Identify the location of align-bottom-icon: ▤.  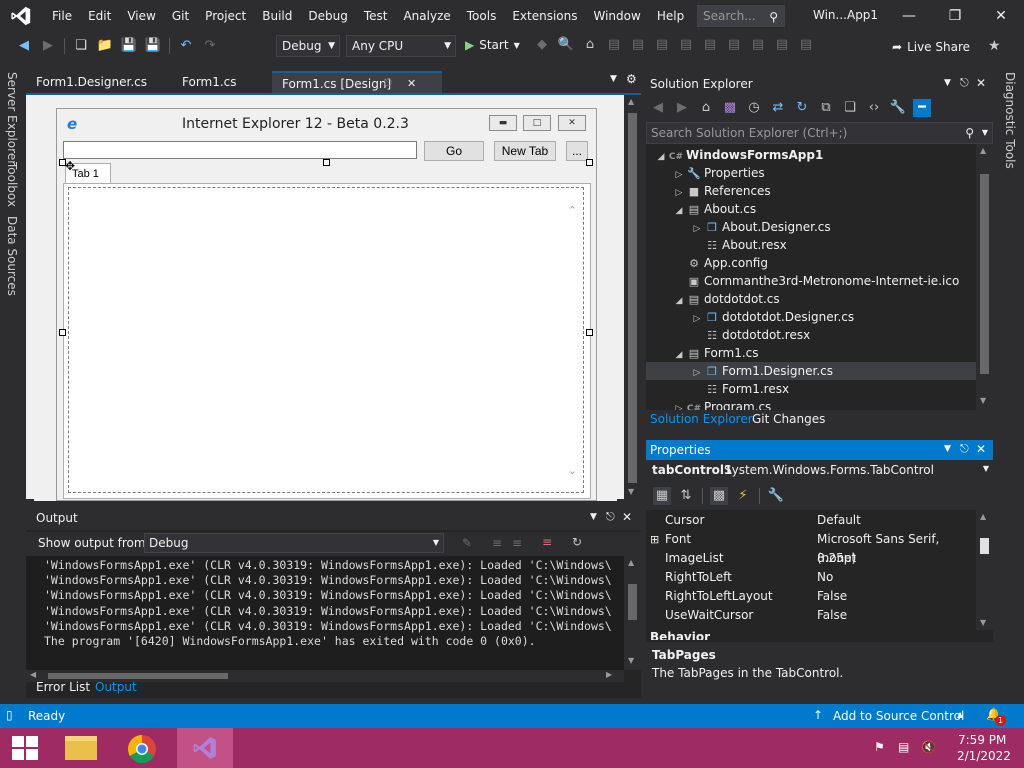
(734, 45).